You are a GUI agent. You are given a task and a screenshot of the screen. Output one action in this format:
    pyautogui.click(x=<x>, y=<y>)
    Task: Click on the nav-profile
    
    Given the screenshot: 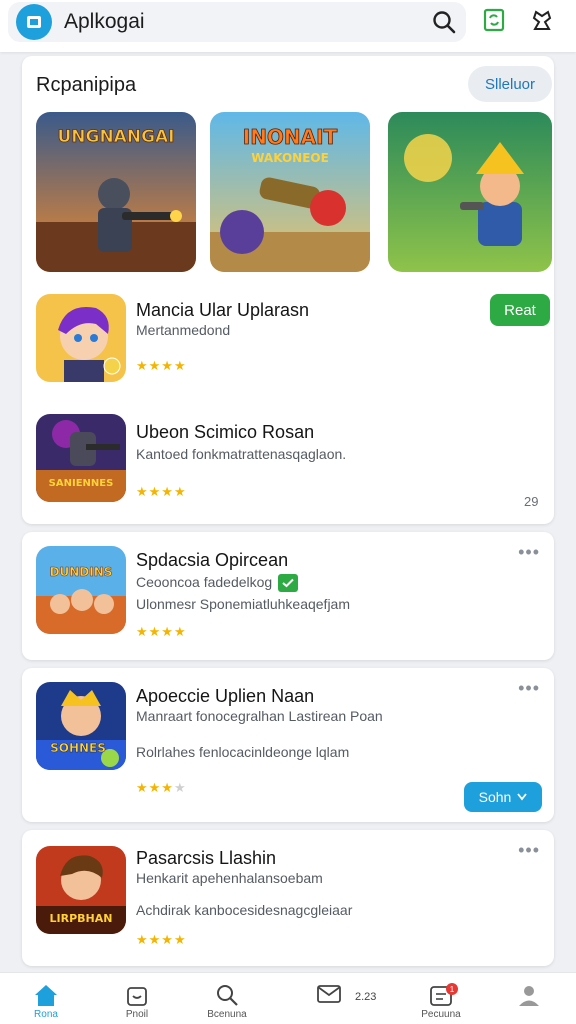 What is the action you would take?
    pyautogui.click(x=529, y=998)
    